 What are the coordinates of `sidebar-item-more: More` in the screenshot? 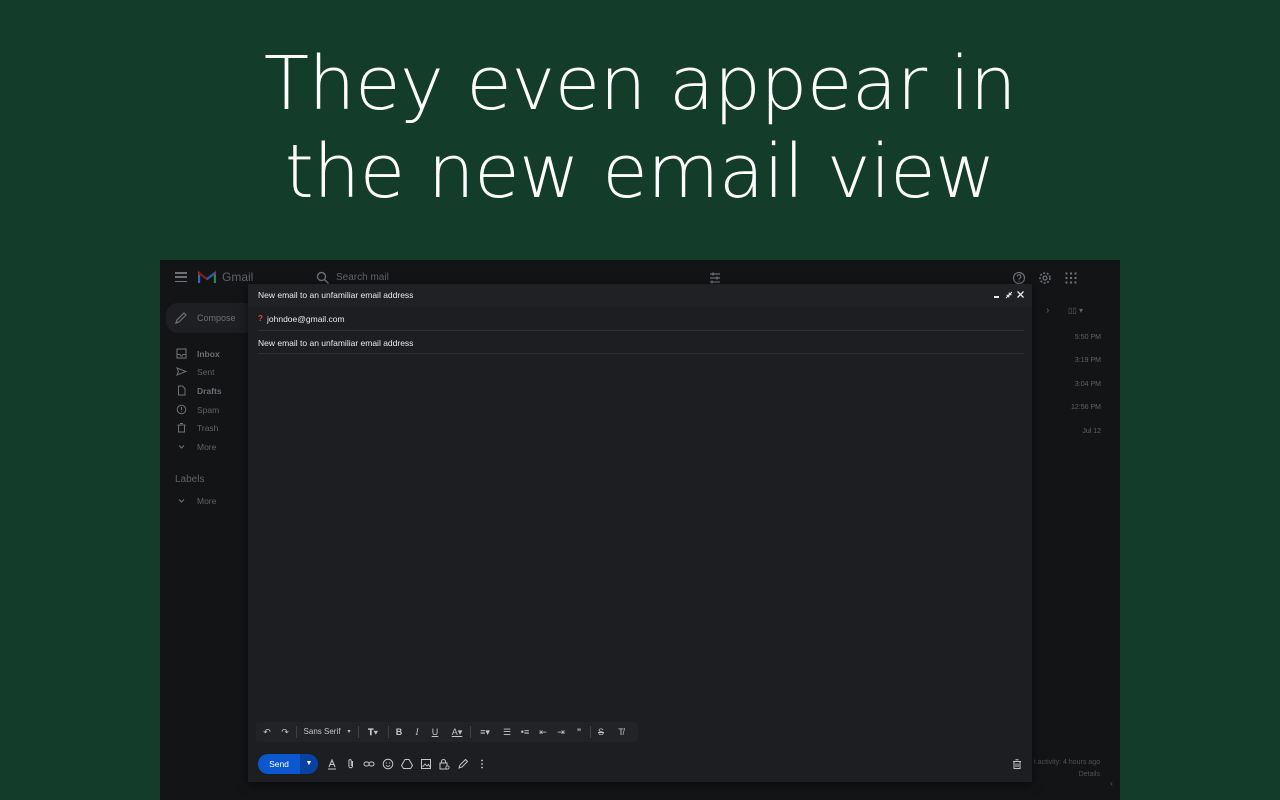 It's located at (204, 447).